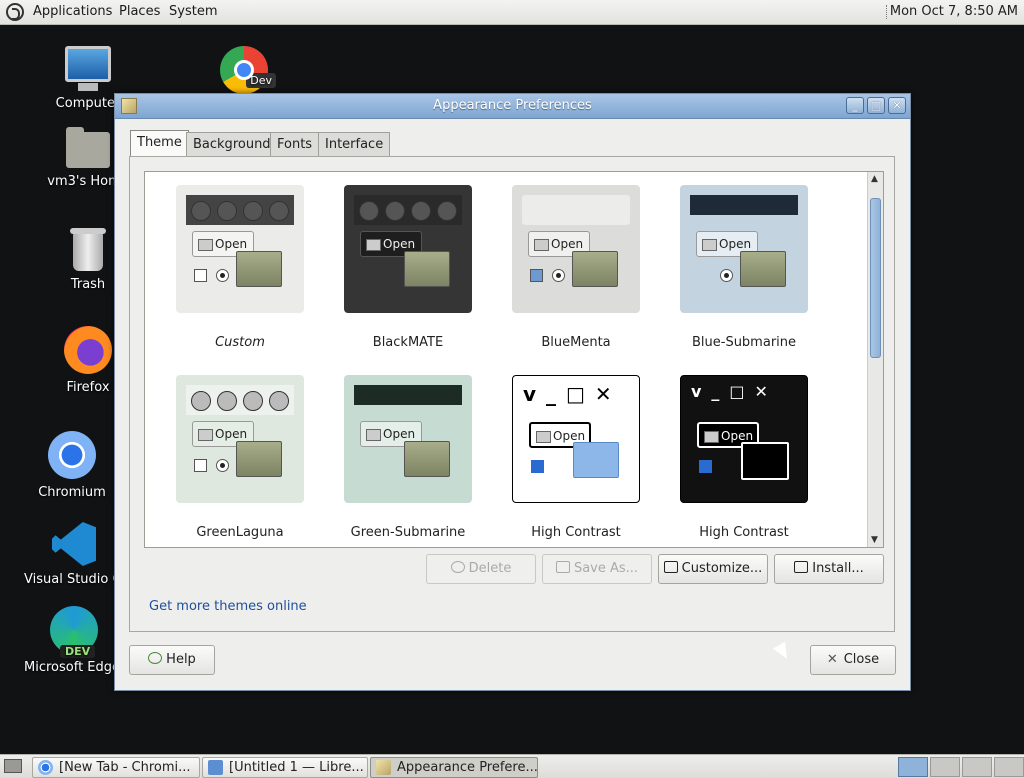  What do you see at coordinates (240, 342) in the screenshot?
I see `theme-name: Custom` at bounding box center [240, 342].